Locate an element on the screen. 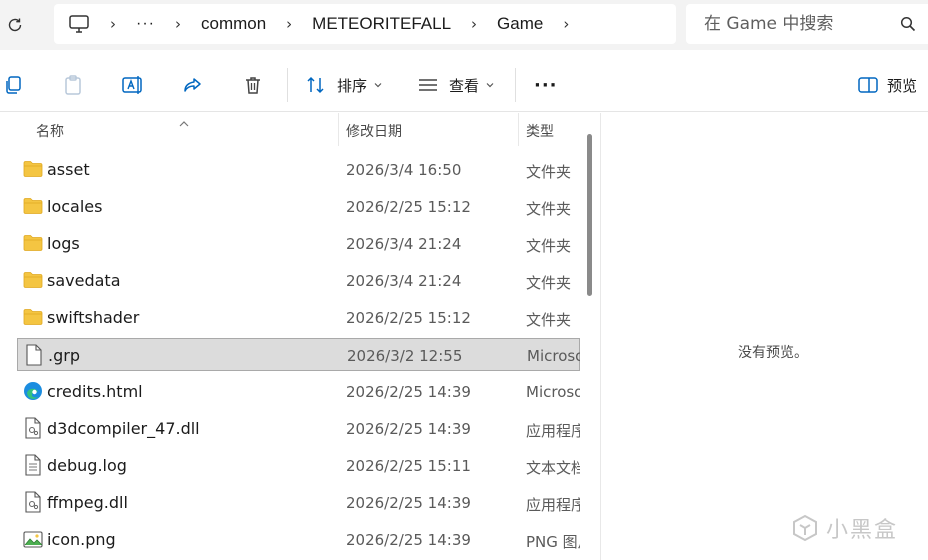 The width and height of the screenshot is (928, 560). column-type: 类型 is located at coordinates (540, 131).